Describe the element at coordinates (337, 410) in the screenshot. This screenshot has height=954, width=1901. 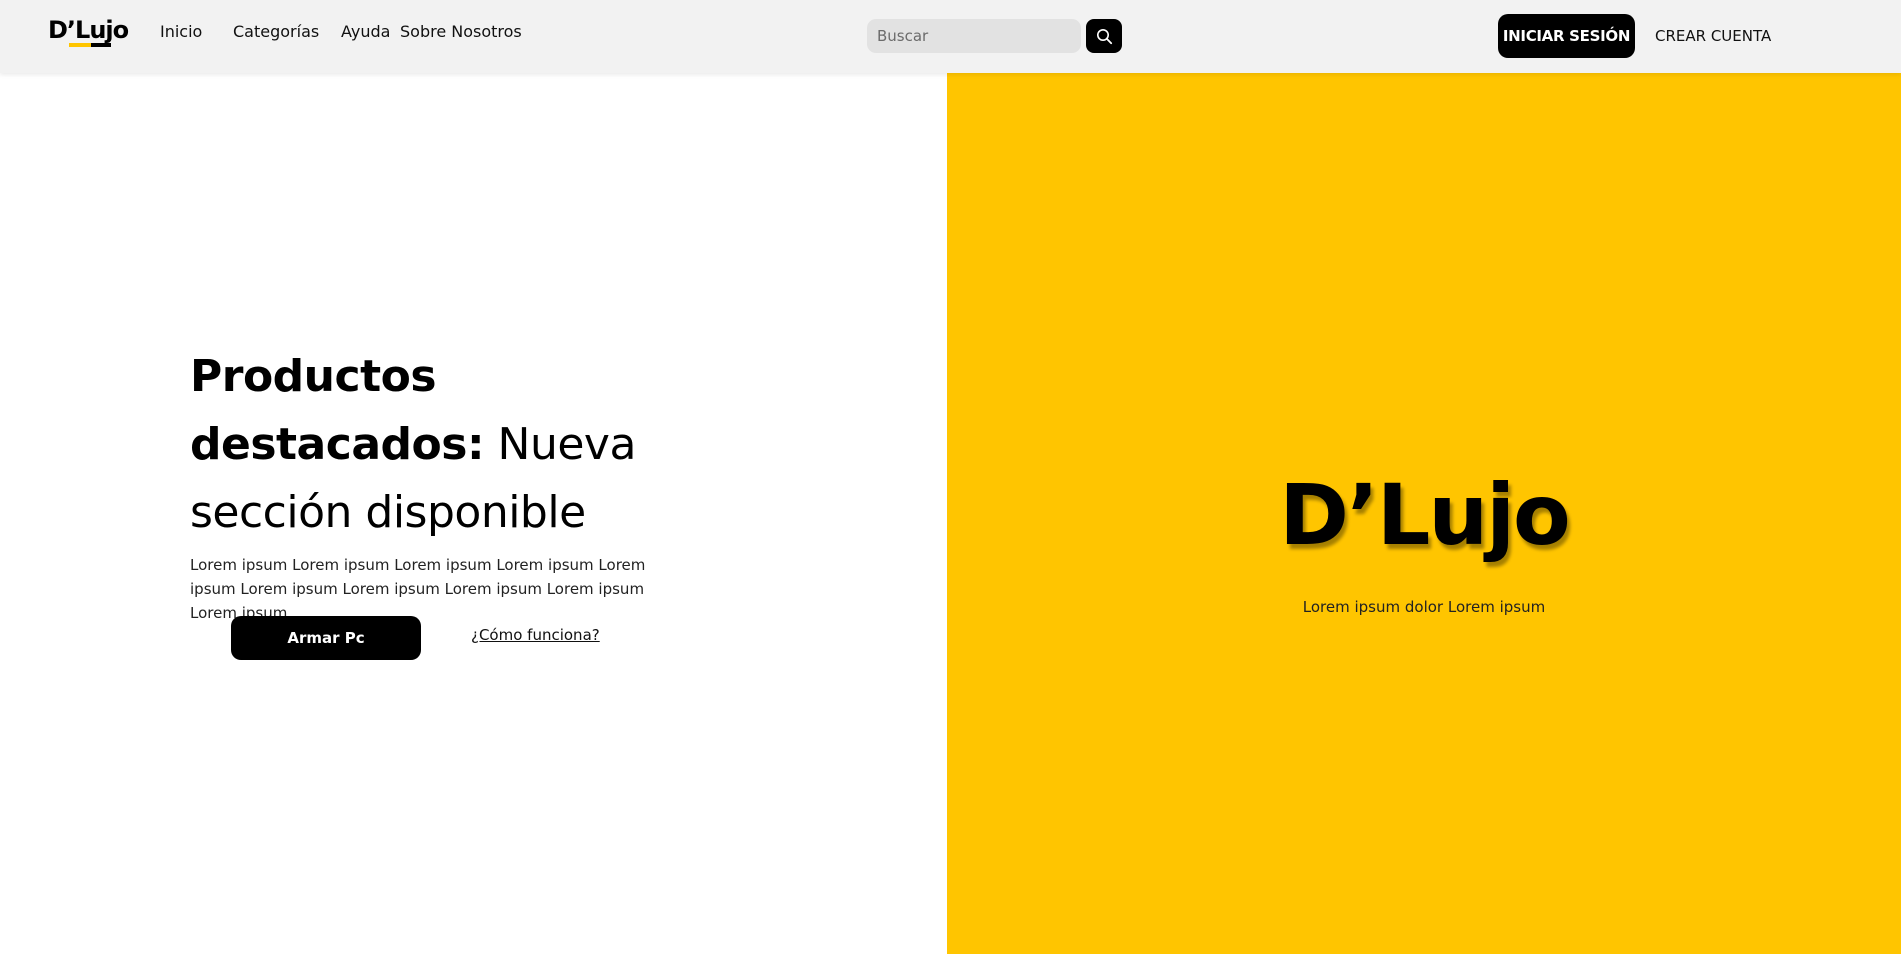
I see `hero-title-bold: Productos destacados:` at that location.